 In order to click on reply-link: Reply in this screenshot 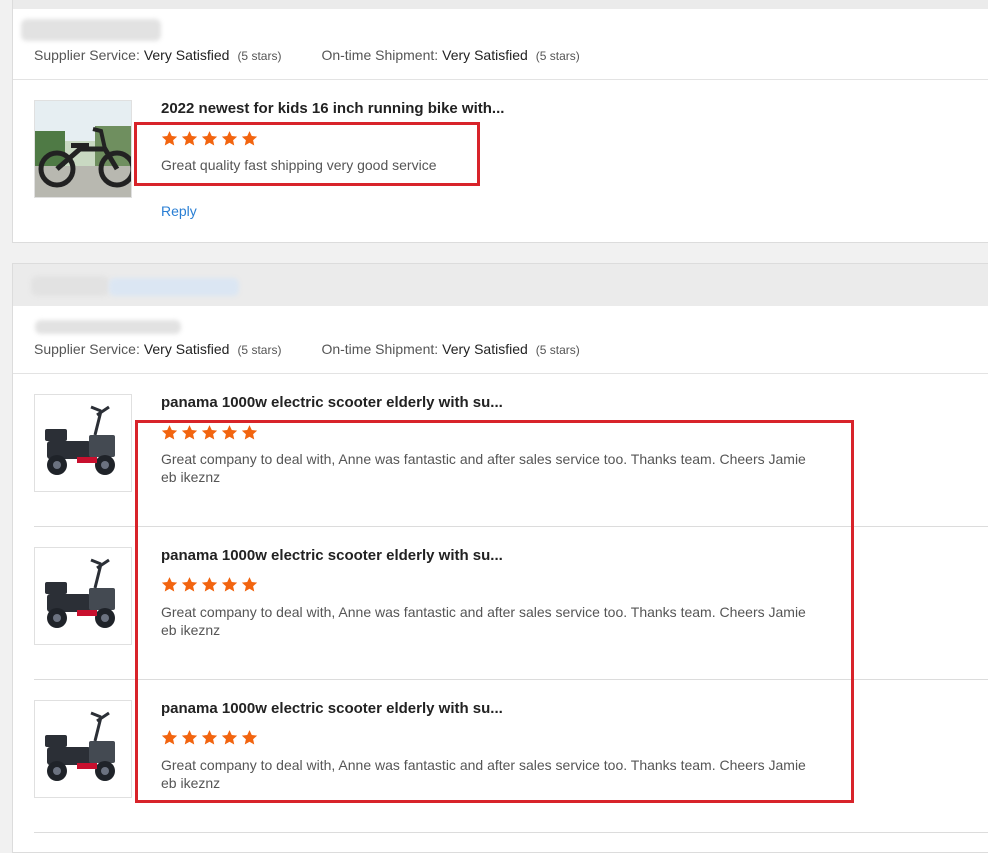, I will do `click(179, 211)`.